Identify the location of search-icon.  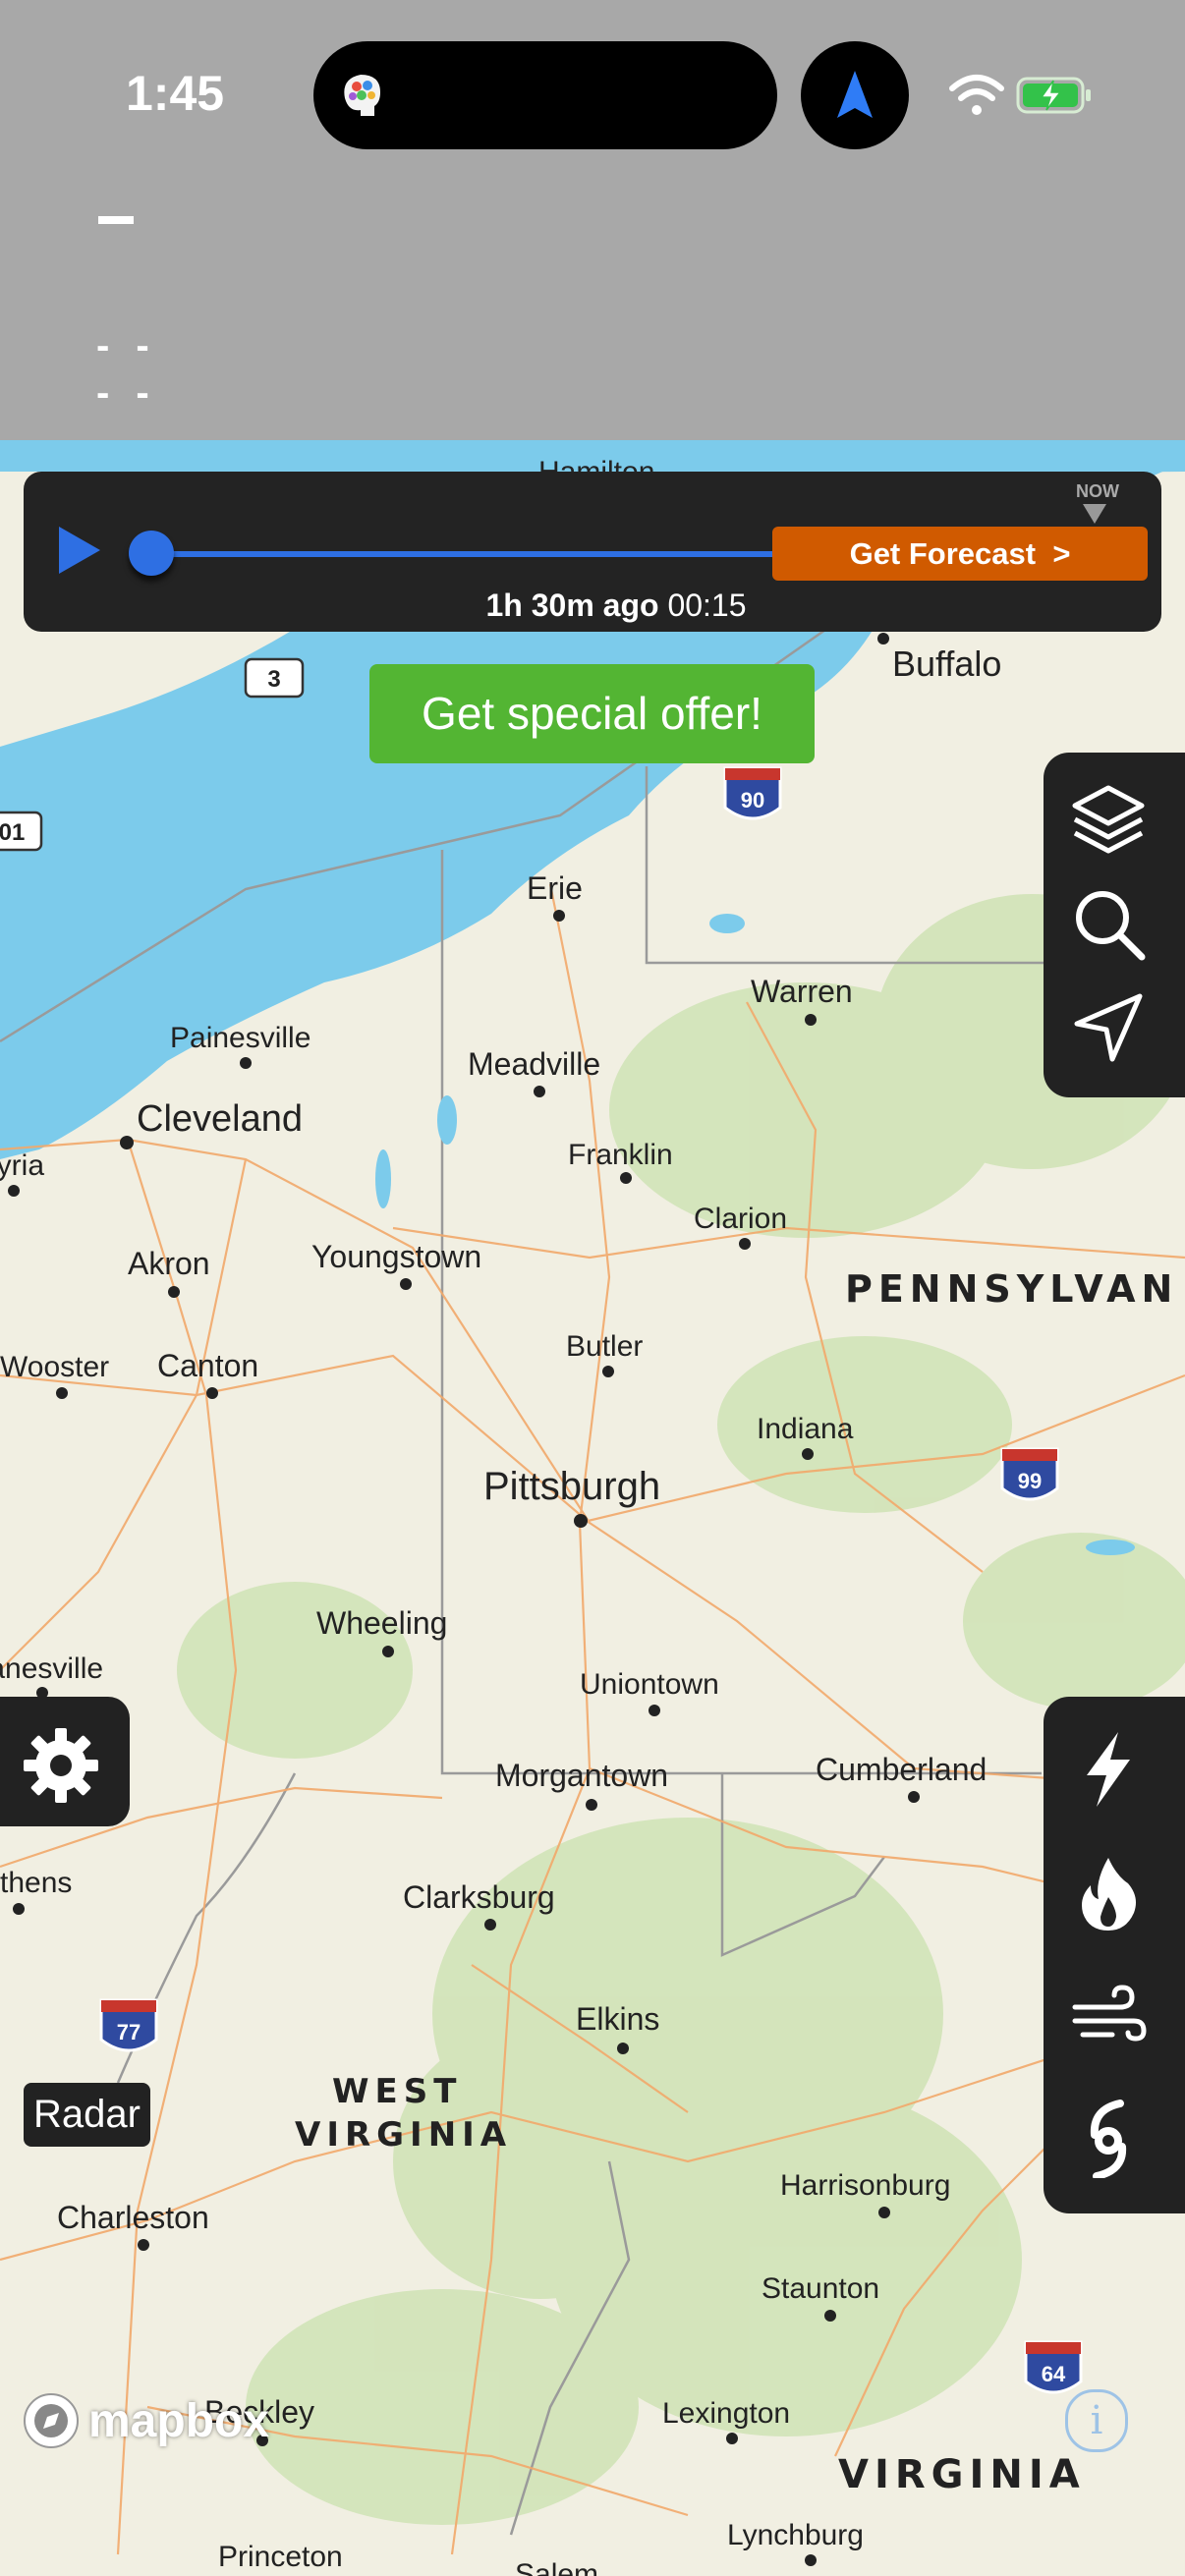
(1108, 923).